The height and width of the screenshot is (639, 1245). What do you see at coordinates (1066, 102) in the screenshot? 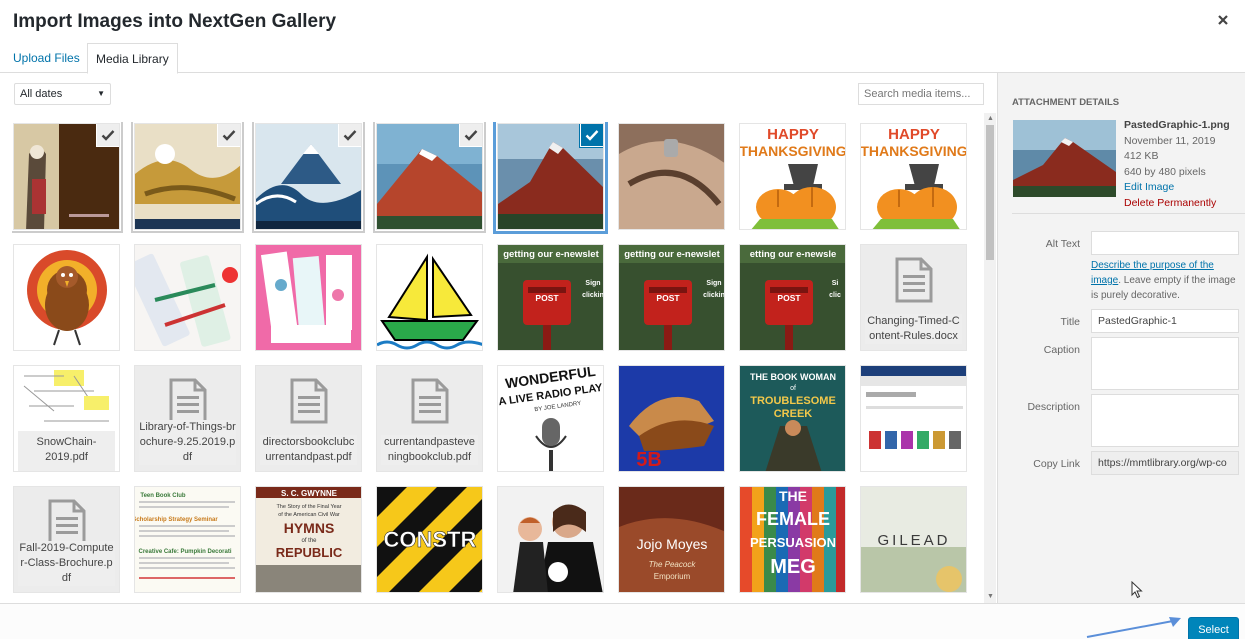
I see `details-heading: ATTACHMENT DETAILS` at bounding box center [1066, 102].